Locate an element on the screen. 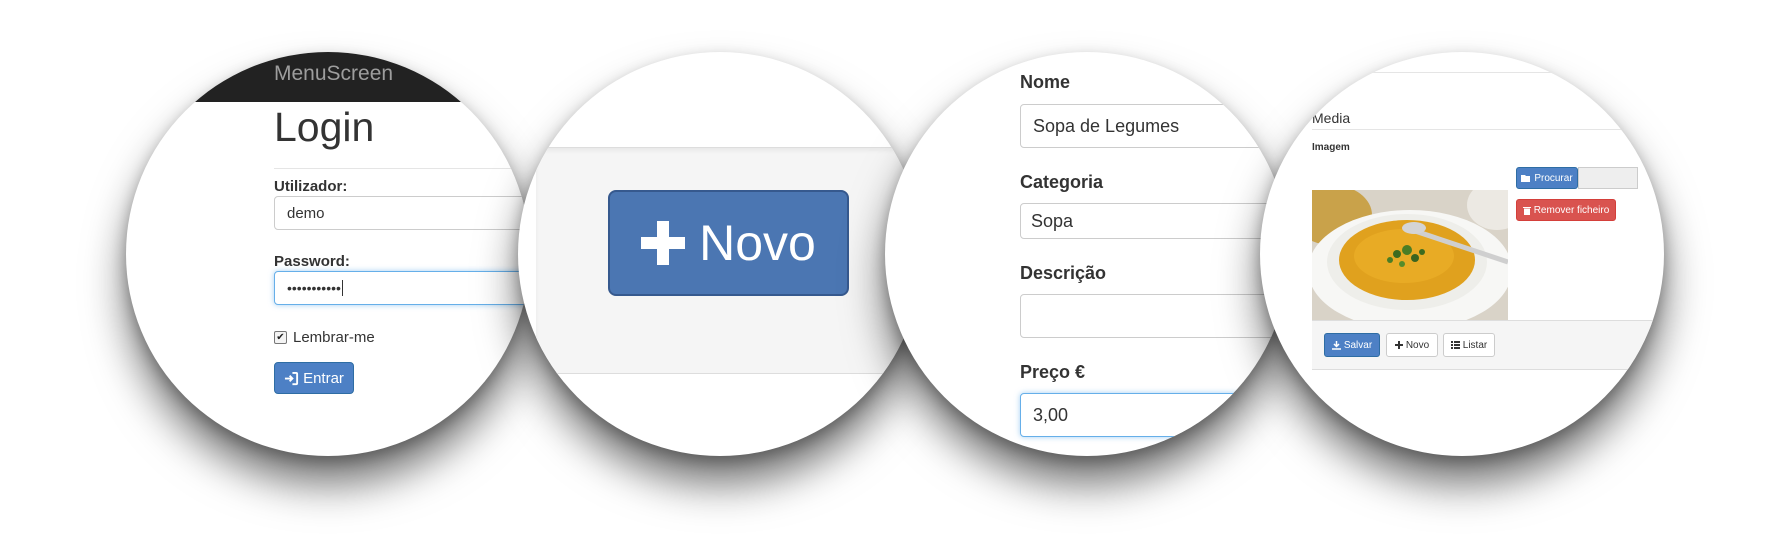 The height and width of the screenshot is (555, 1785). soup-photo is located at coordinates (1410, 255).